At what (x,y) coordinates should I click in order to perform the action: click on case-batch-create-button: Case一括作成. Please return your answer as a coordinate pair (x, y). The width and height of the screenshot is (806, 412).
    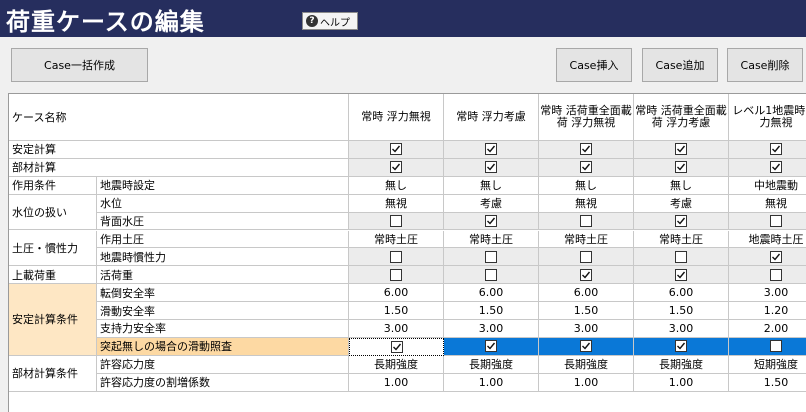
    Looking at the image, I should click on (79, 65).